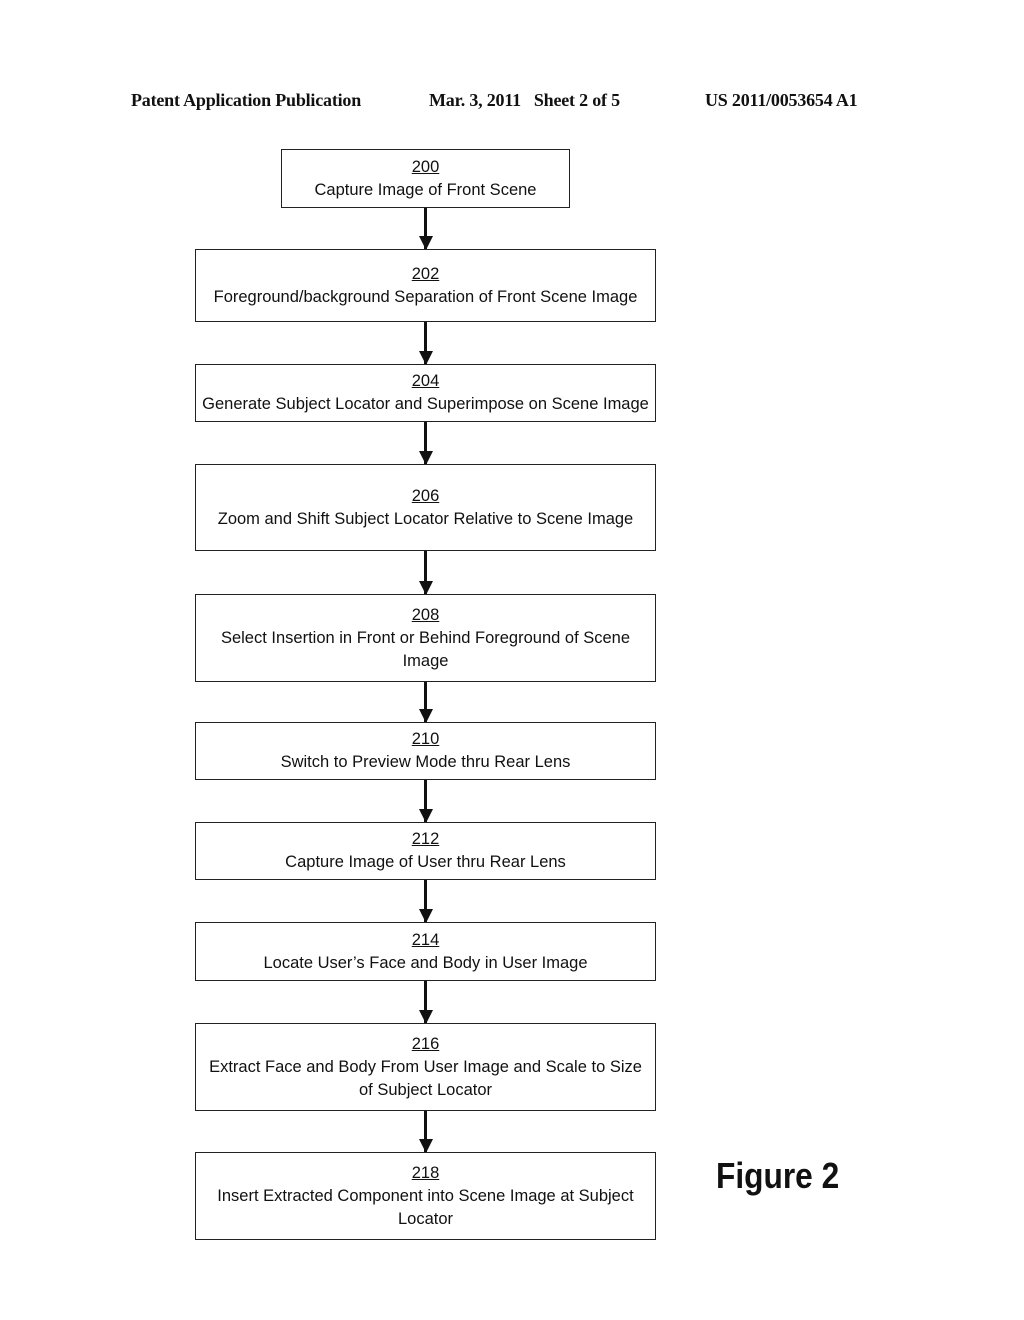 Image resolution: width=1024 pixels, height=1320 pixels. What do you see at coordinates (778, 1175) in the screenshot?
I see `figure-label: Figure 2` at bounding box center [778, 1175].